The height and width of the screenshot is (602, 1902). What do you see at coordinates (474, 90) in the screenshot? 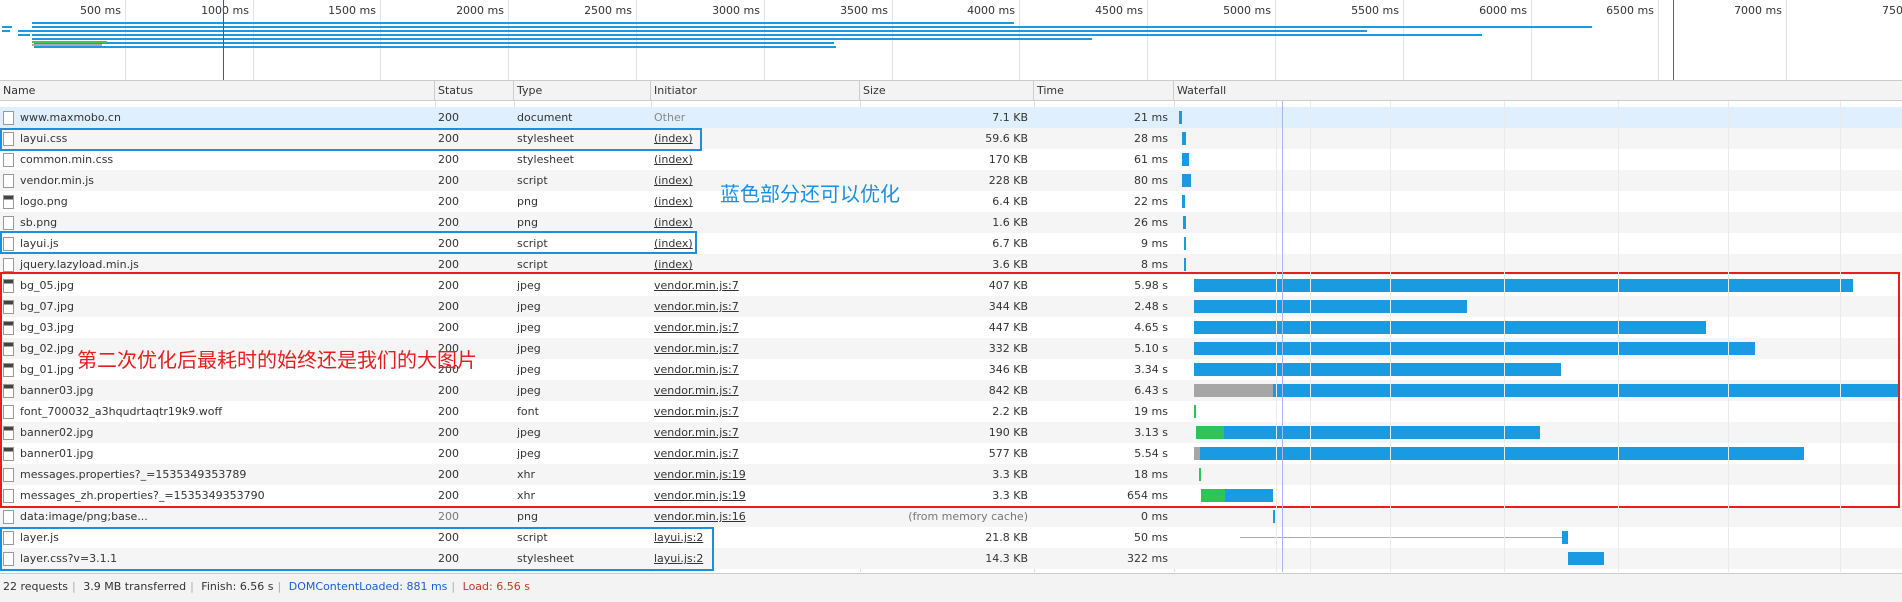
I see `column-header-status: Status` at bounding box center [474, 90].